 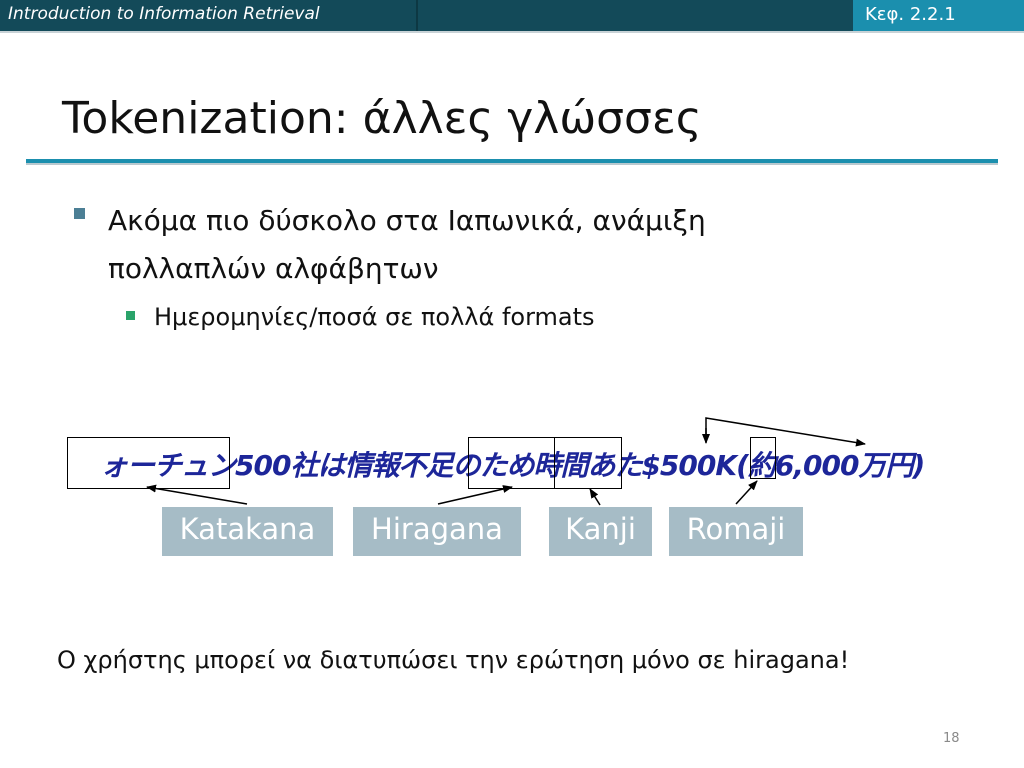 What do you see at coordinates (951, 738) in the screenshot?
I see `page-number: 18` at bounding box center [951, 738].